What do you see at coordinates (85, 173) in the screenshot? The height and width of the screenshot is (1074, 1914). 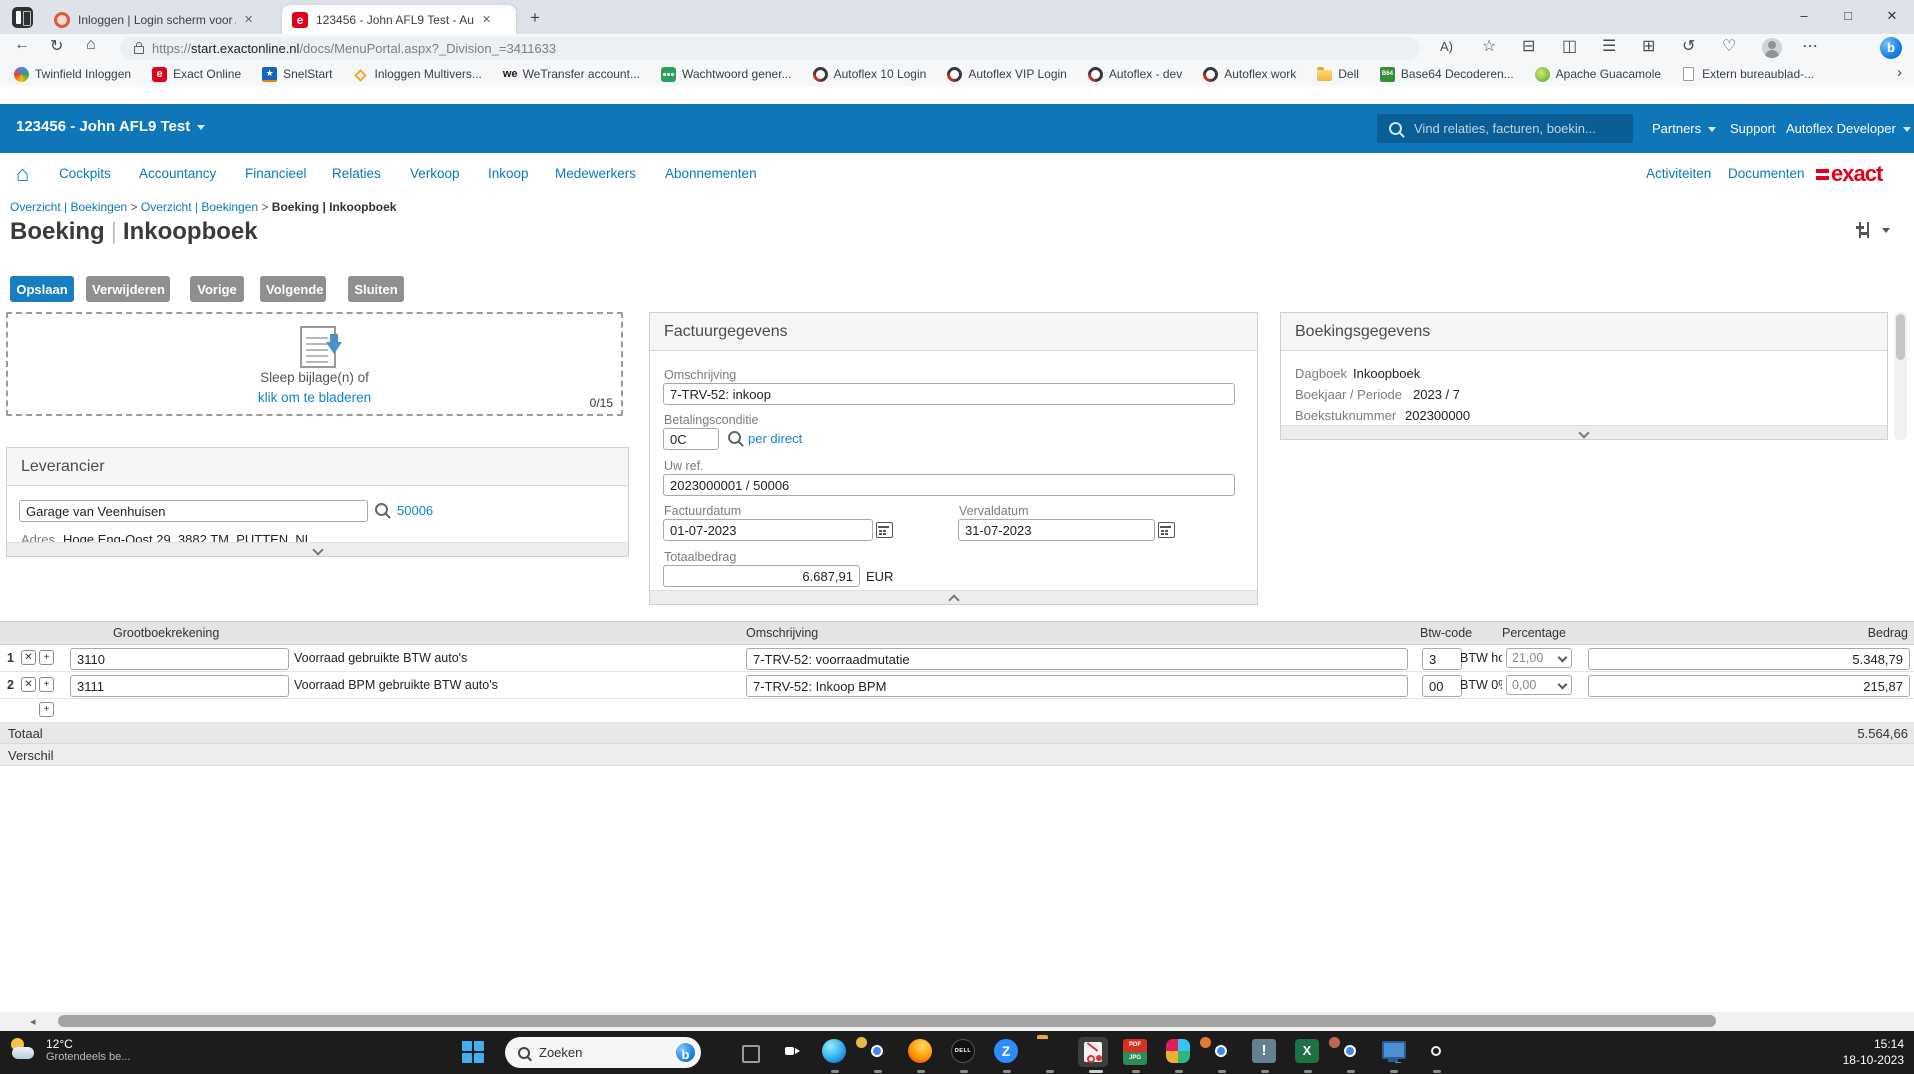 I see `nav-cockpits: Cockpits` at bounding box center [85, 173].